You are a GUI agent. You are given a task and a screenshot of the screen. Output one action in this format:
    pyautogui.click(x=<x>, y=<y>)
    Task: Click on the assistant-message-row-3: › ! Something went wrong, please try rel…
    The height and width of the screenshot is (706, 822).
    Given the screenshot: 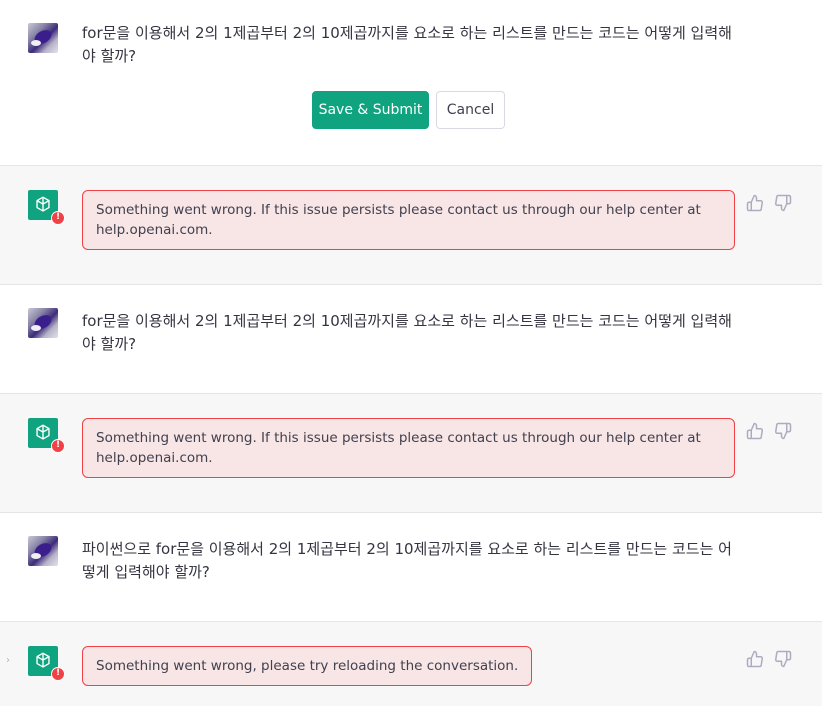 What is the action you would take?
    pyautogui.click(x=411, y=663)
    